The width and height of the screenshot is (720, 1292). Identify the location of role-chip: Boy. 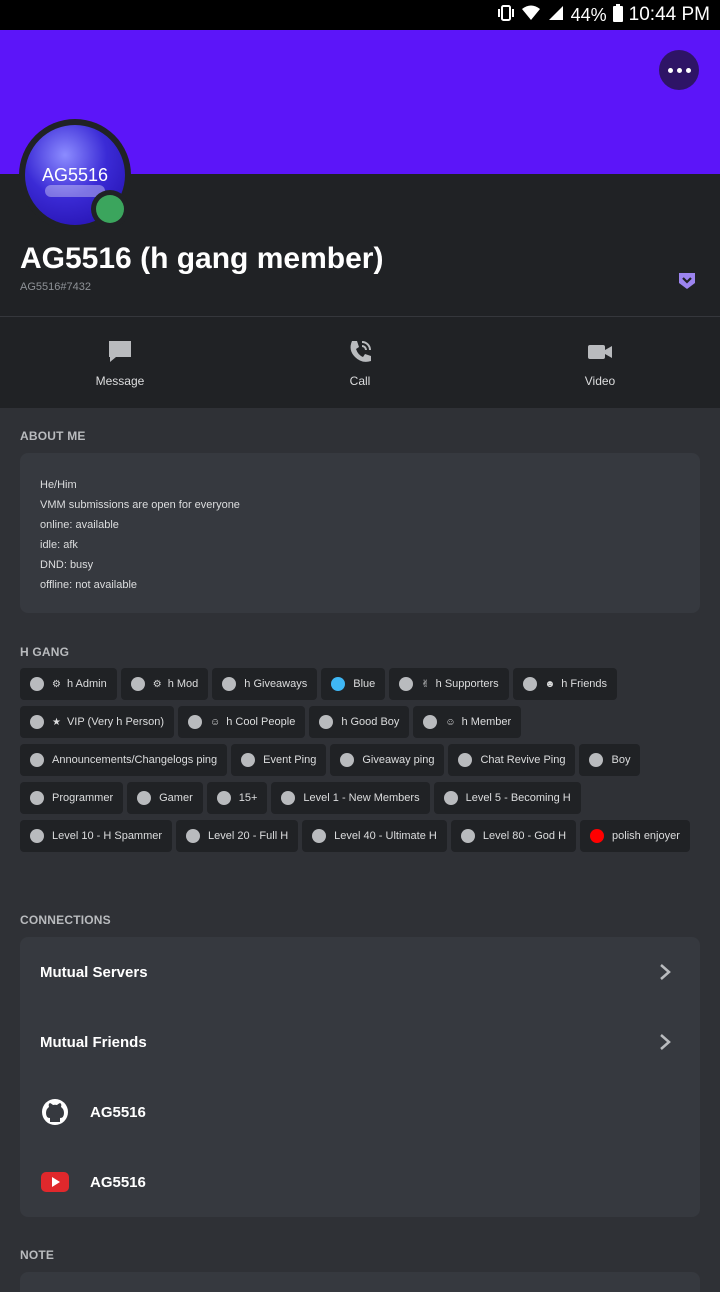
(610, 760).